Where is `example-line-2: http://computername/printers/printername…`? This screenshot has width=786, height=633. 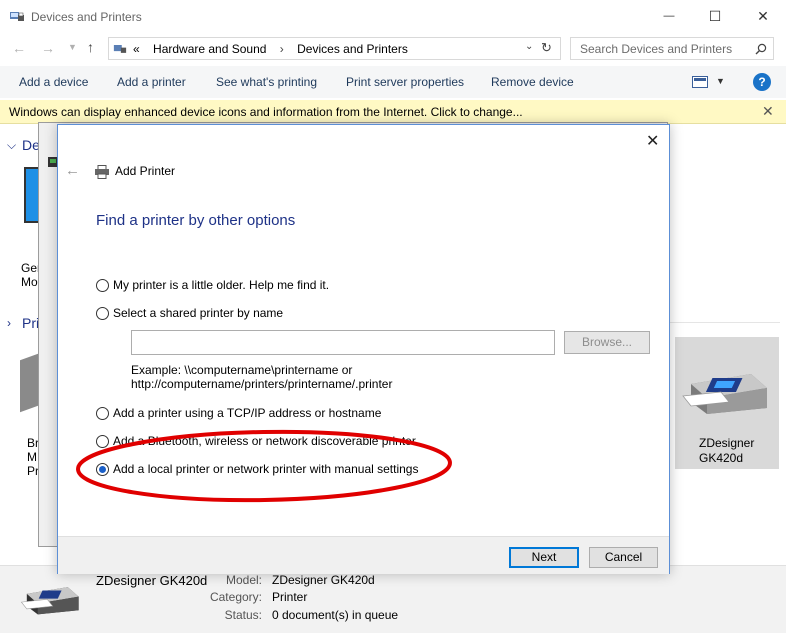
example-line-2: http://computername/printers/printername… is located at coordinates (262, 384).